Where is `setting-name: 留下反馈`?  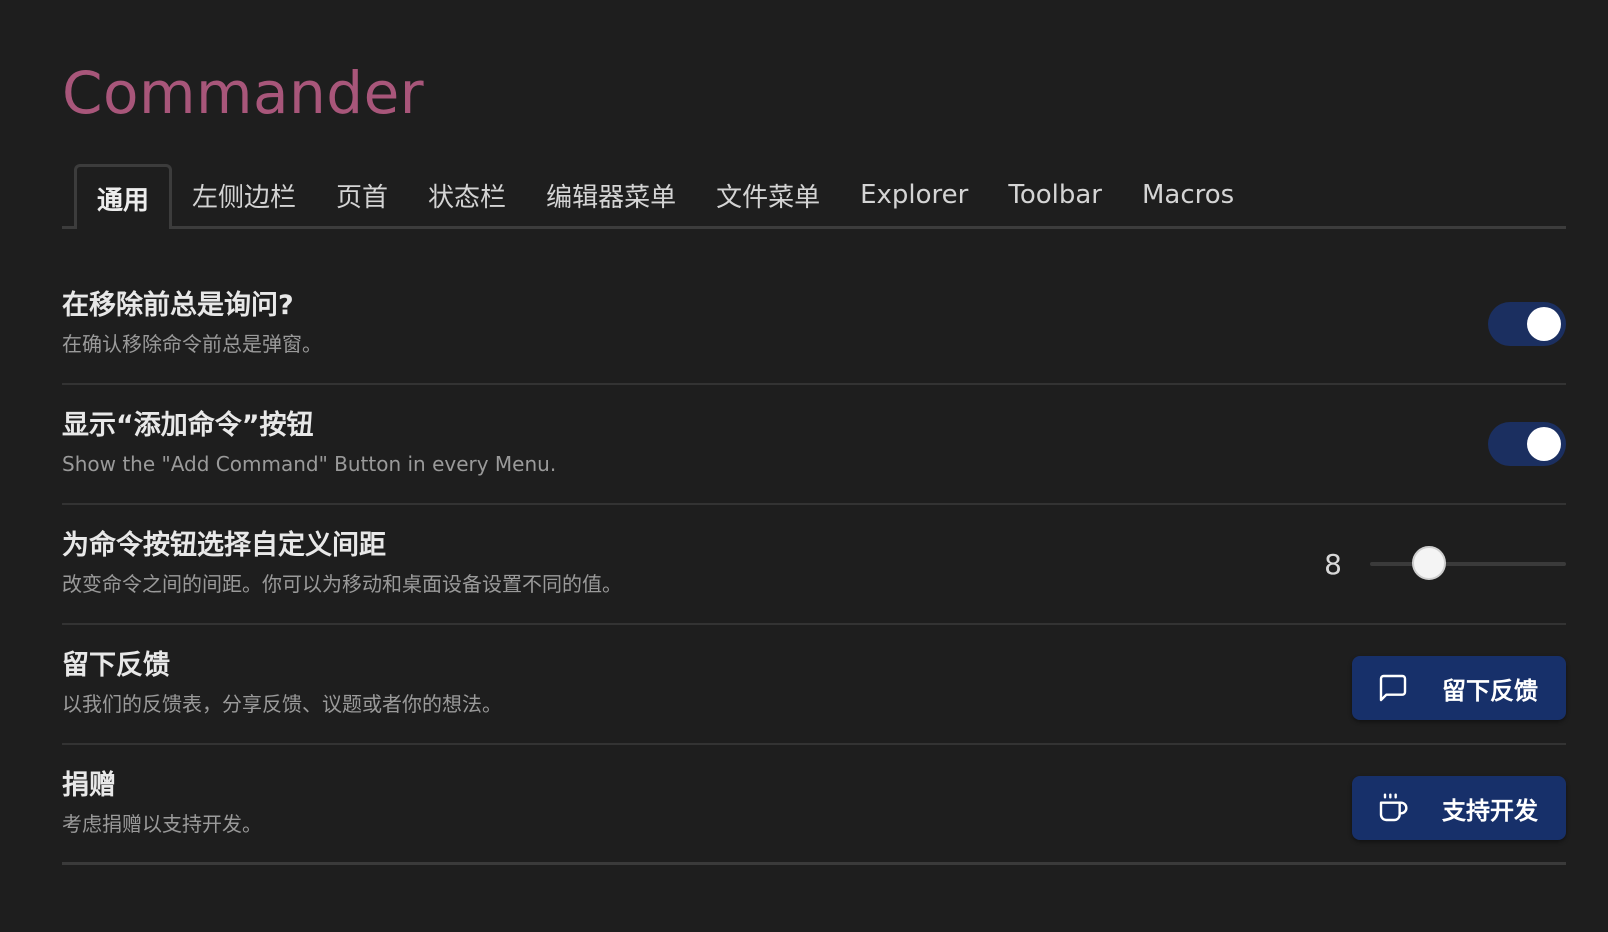
setting-name: 留下反馈 is located at coordinates (116, 665).